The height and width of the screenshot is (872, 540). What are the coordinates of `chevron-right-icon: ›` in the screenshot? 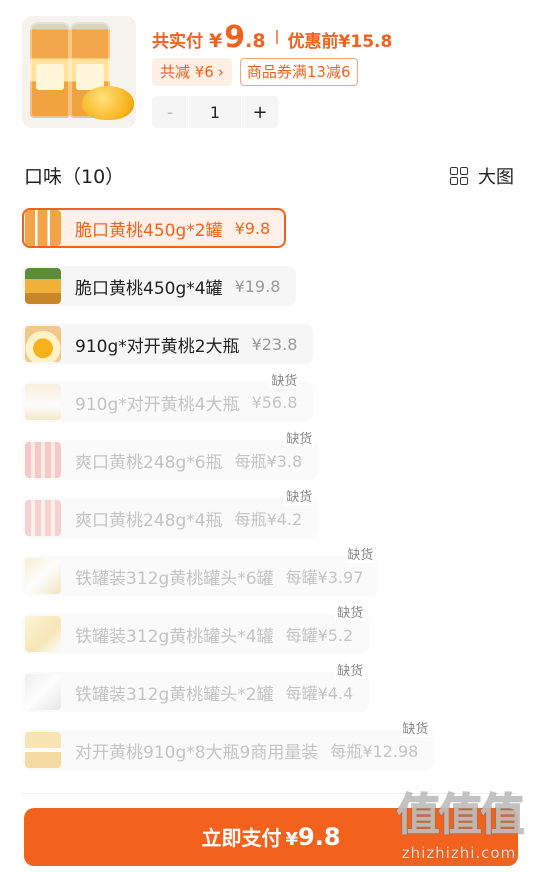 It's located at (220, 72).